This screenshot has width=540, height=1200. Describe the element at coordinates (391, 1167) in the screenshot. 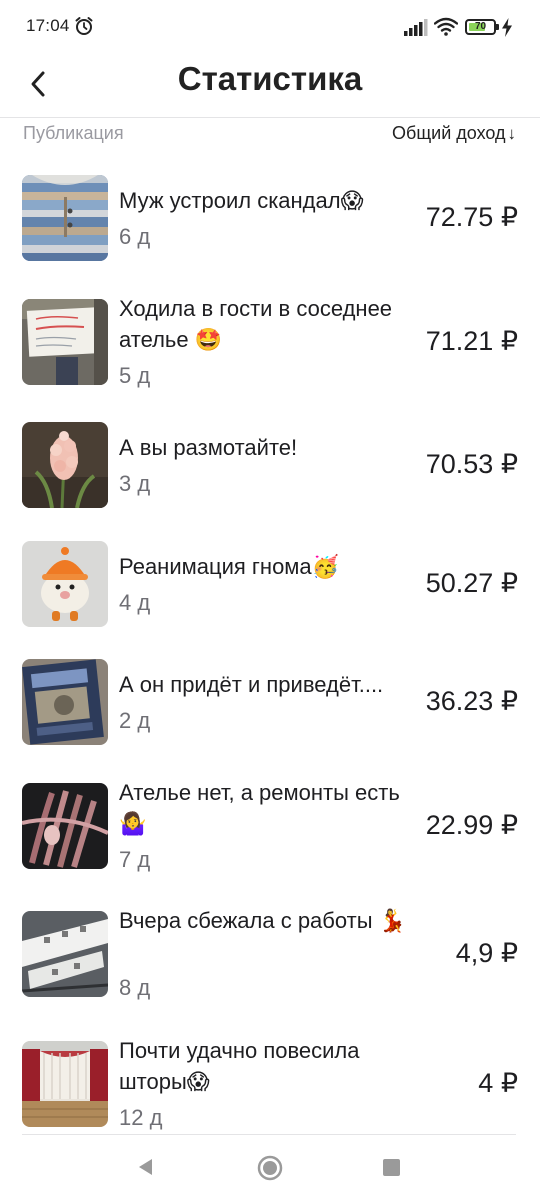

I see `square-recents-icon` at that location.